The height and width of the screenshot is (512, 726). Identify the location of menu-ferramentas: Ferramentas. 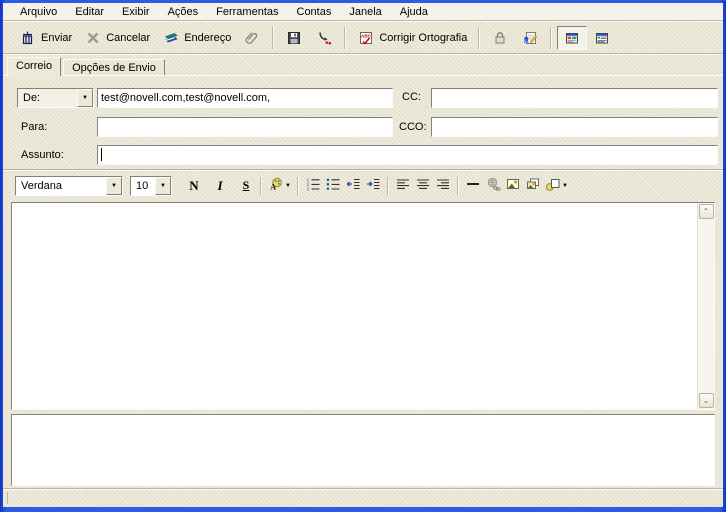
(247, 12).